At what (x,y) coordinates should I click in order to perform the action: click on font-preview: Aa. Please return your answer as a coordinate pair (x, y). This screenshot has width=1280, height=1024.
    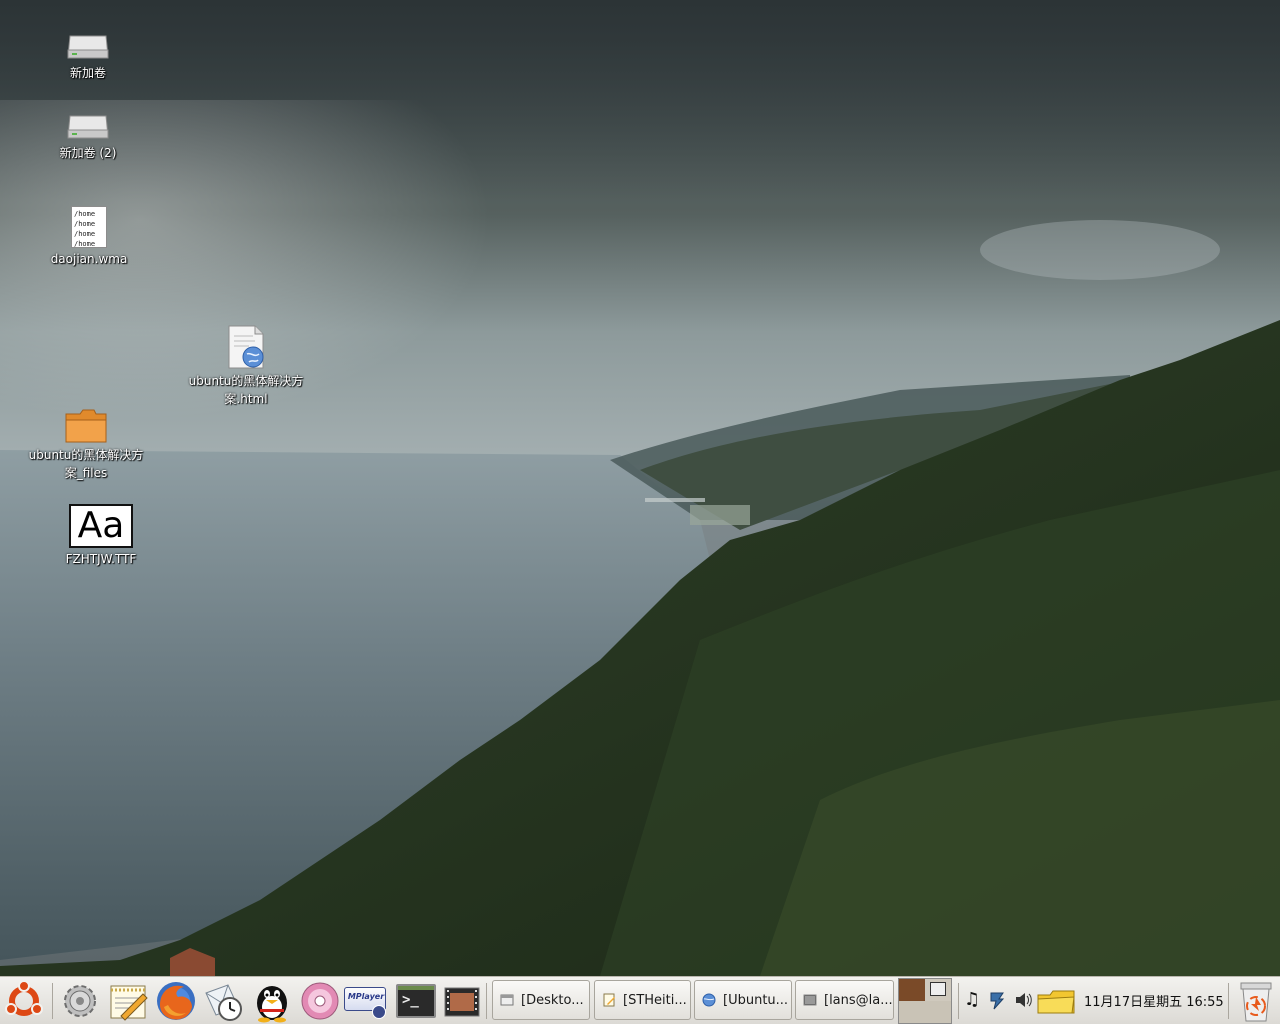
    Looking at the image, I should click on (101, 526).